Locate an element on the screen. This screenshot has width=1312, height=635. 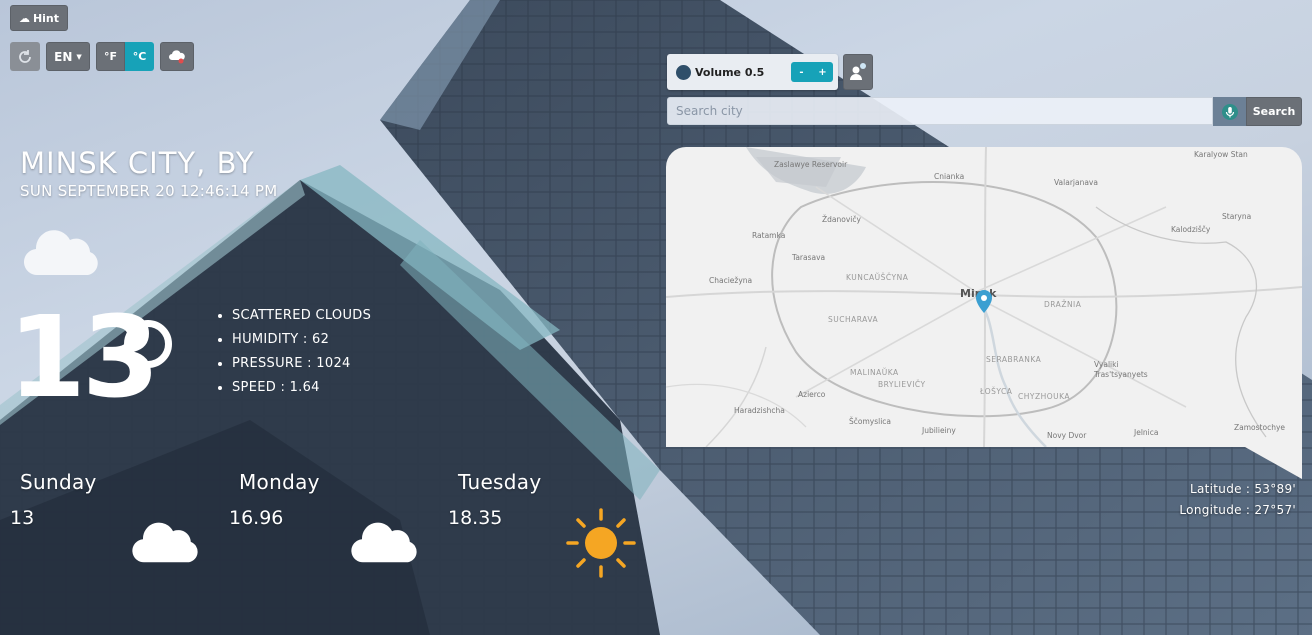
pressure: PRESSURE : 1024 is located at coordinates (312, 364).